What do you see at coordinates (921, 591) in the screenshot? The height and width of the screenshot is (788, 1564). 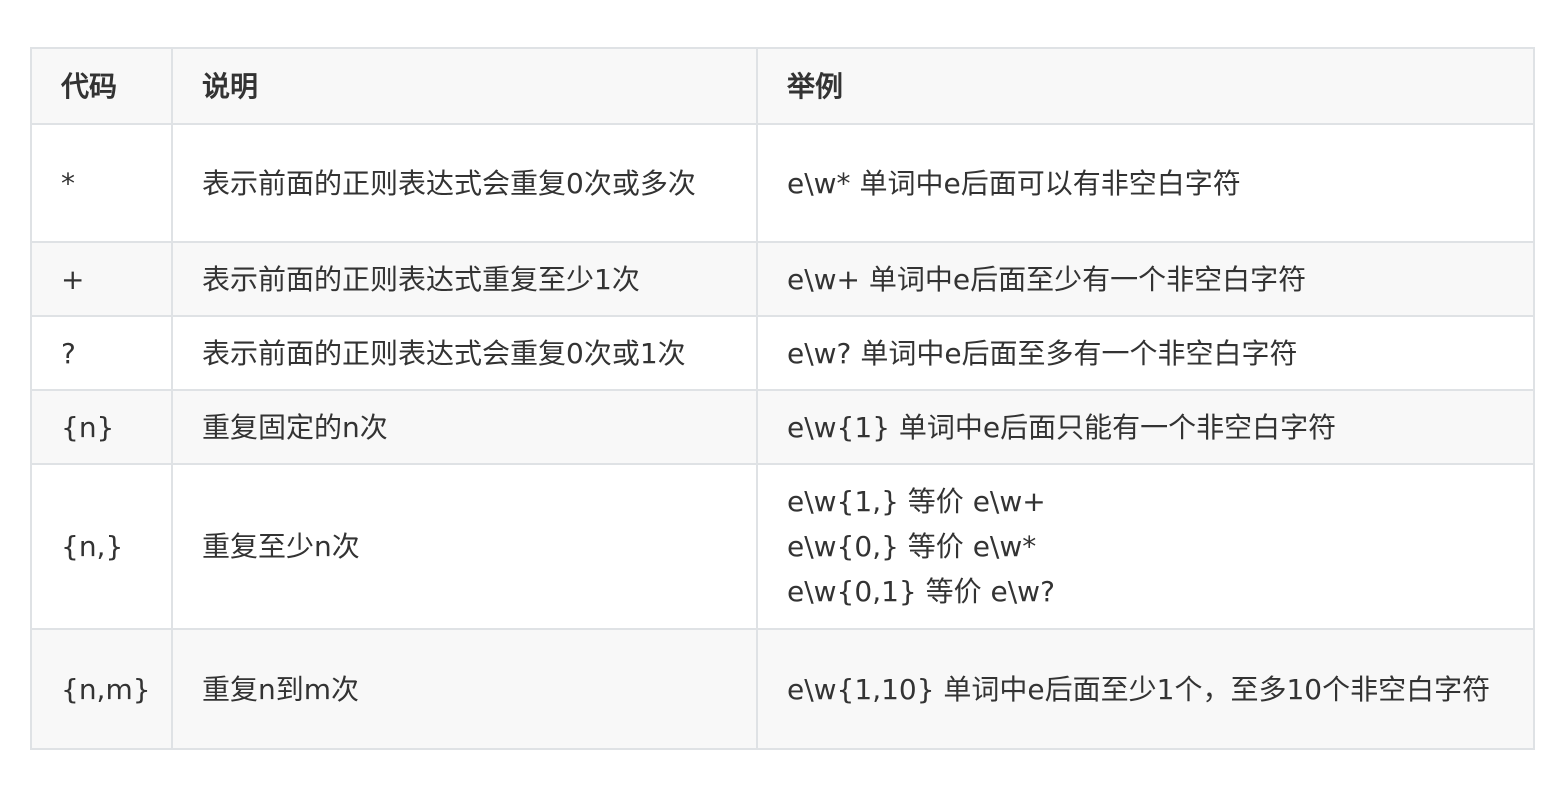 I see `example-line: e\w{0,1} 等价 e\w?` at bounding box center [921, 591].